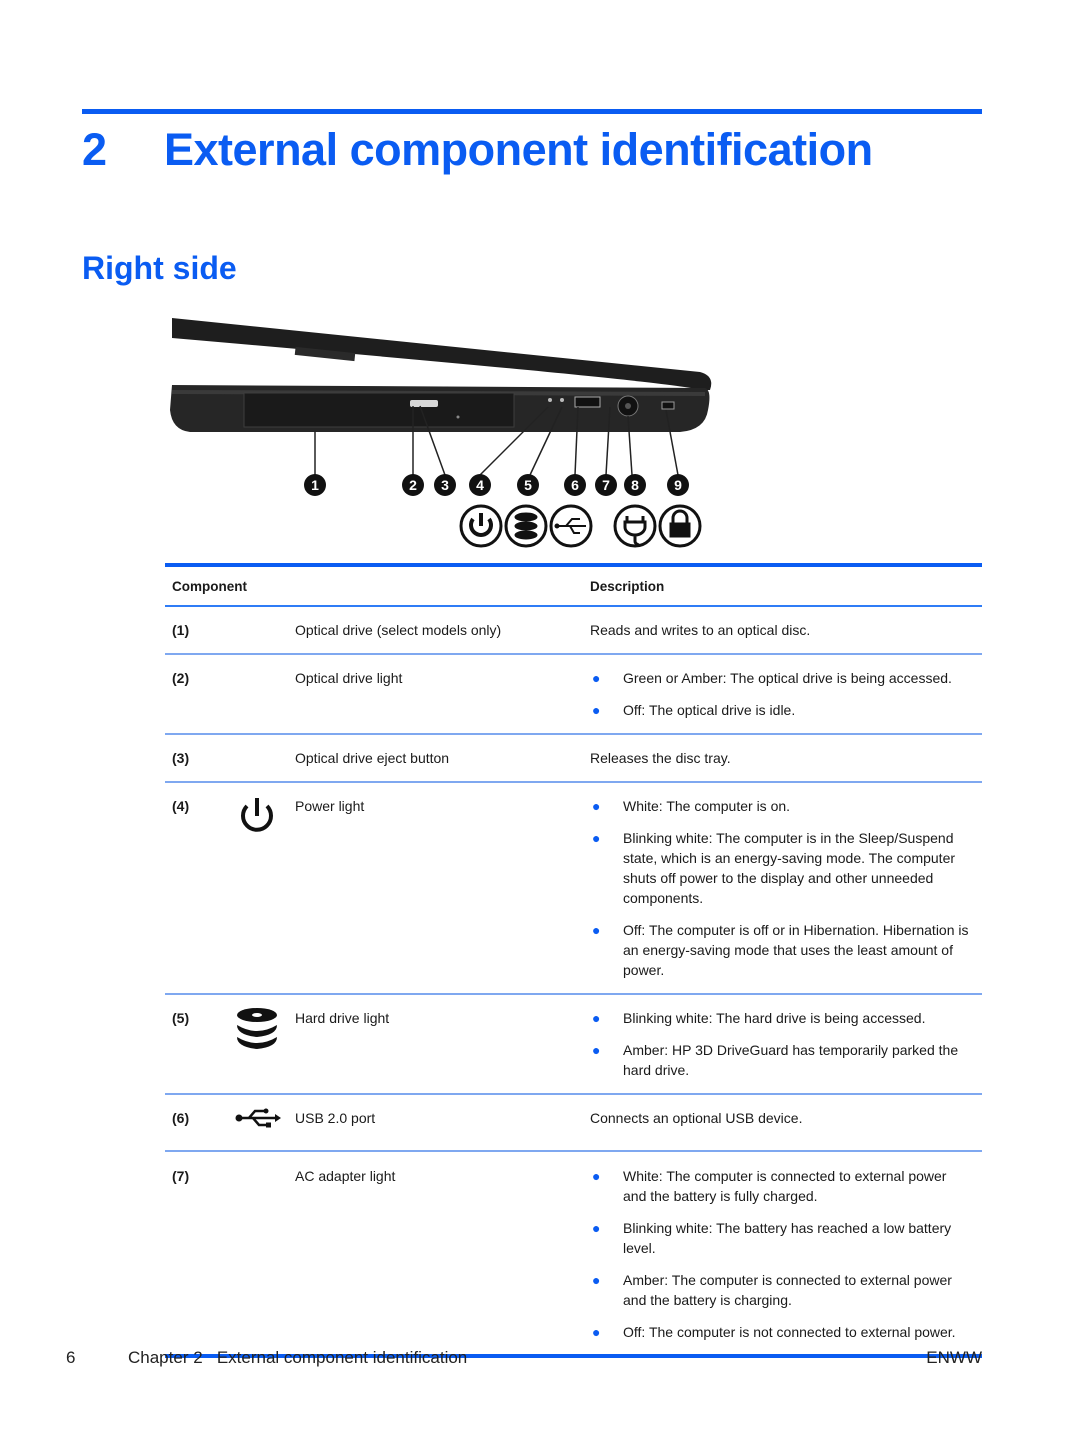 Image resolution: width=1080 pixels, height=1437 pixels. What do you see at coordinates (181, 1176) in the screenshot?
I see `row-number: (7)` at bounding box center [181, 1176].